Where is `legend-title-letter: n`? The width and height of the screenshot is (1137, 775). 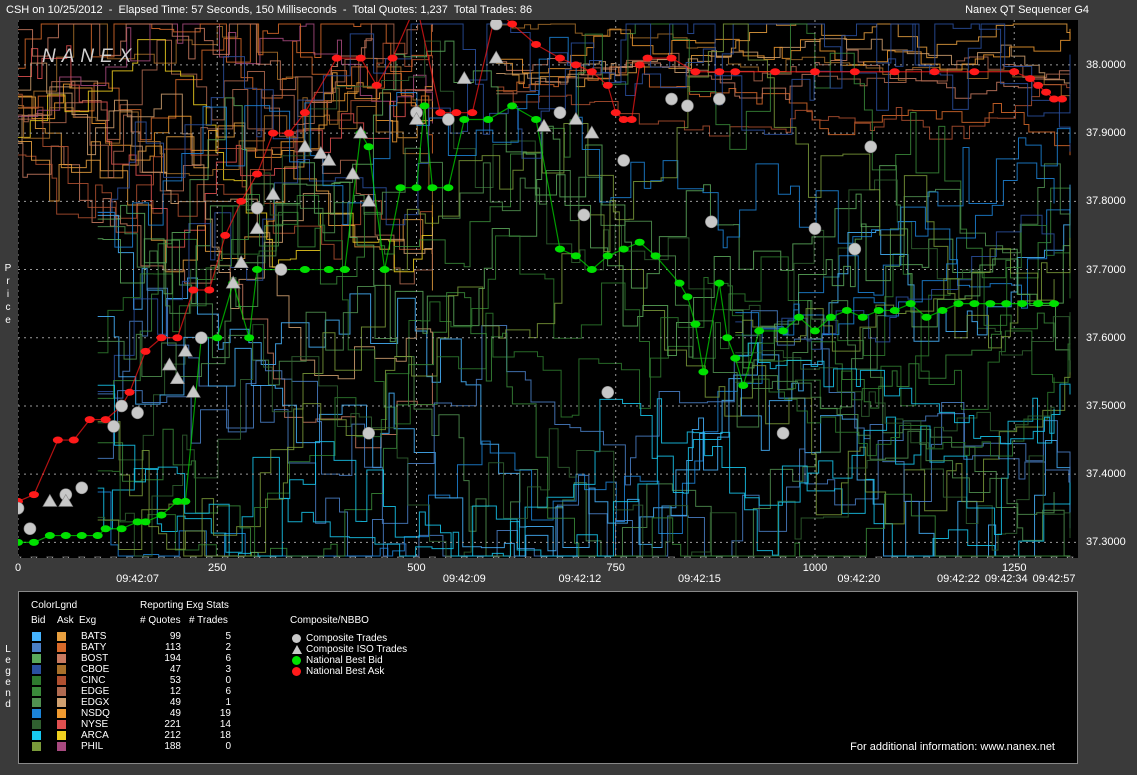 legend-title-letter: n is located at coordinates (8, 693).